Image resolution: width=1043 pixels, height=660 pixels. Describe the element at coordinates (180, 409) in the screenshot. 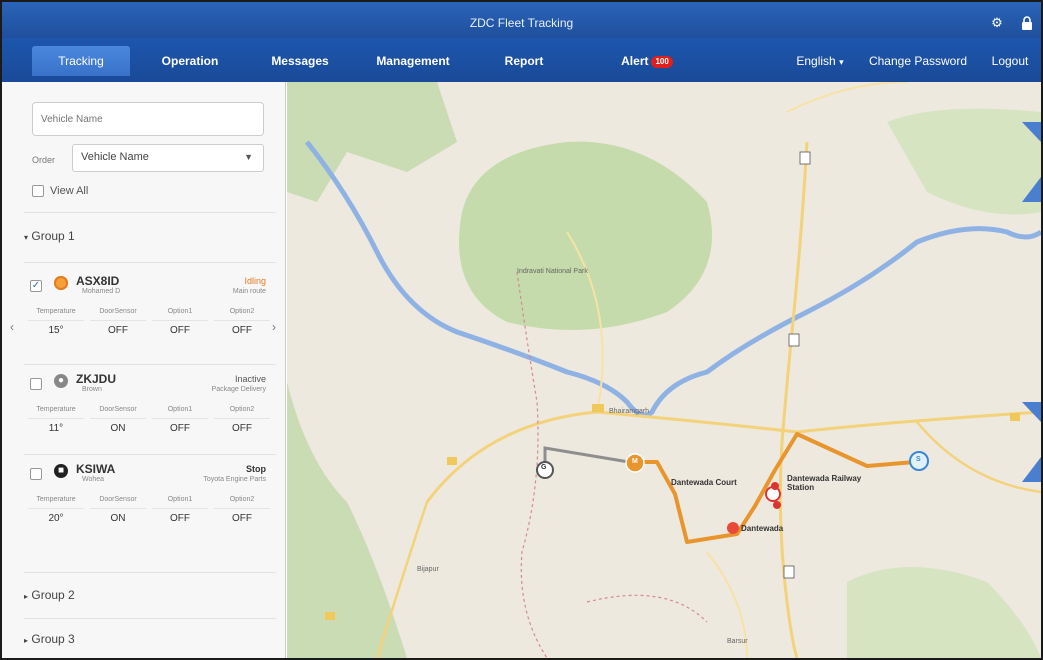

I see `sensor-label: Option1` at that location.